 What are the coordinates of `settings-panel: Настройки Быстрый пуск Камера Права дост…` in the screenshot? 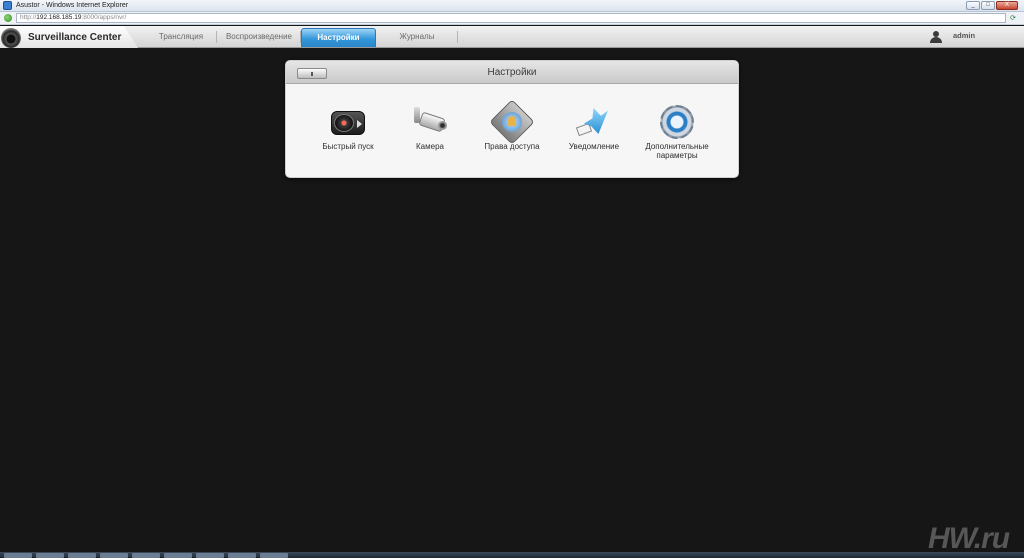 It's located at (512, 119).